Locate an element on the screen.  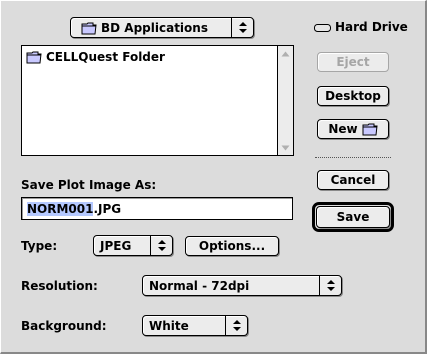
save-button: Save is located at coordinates (353, 217).